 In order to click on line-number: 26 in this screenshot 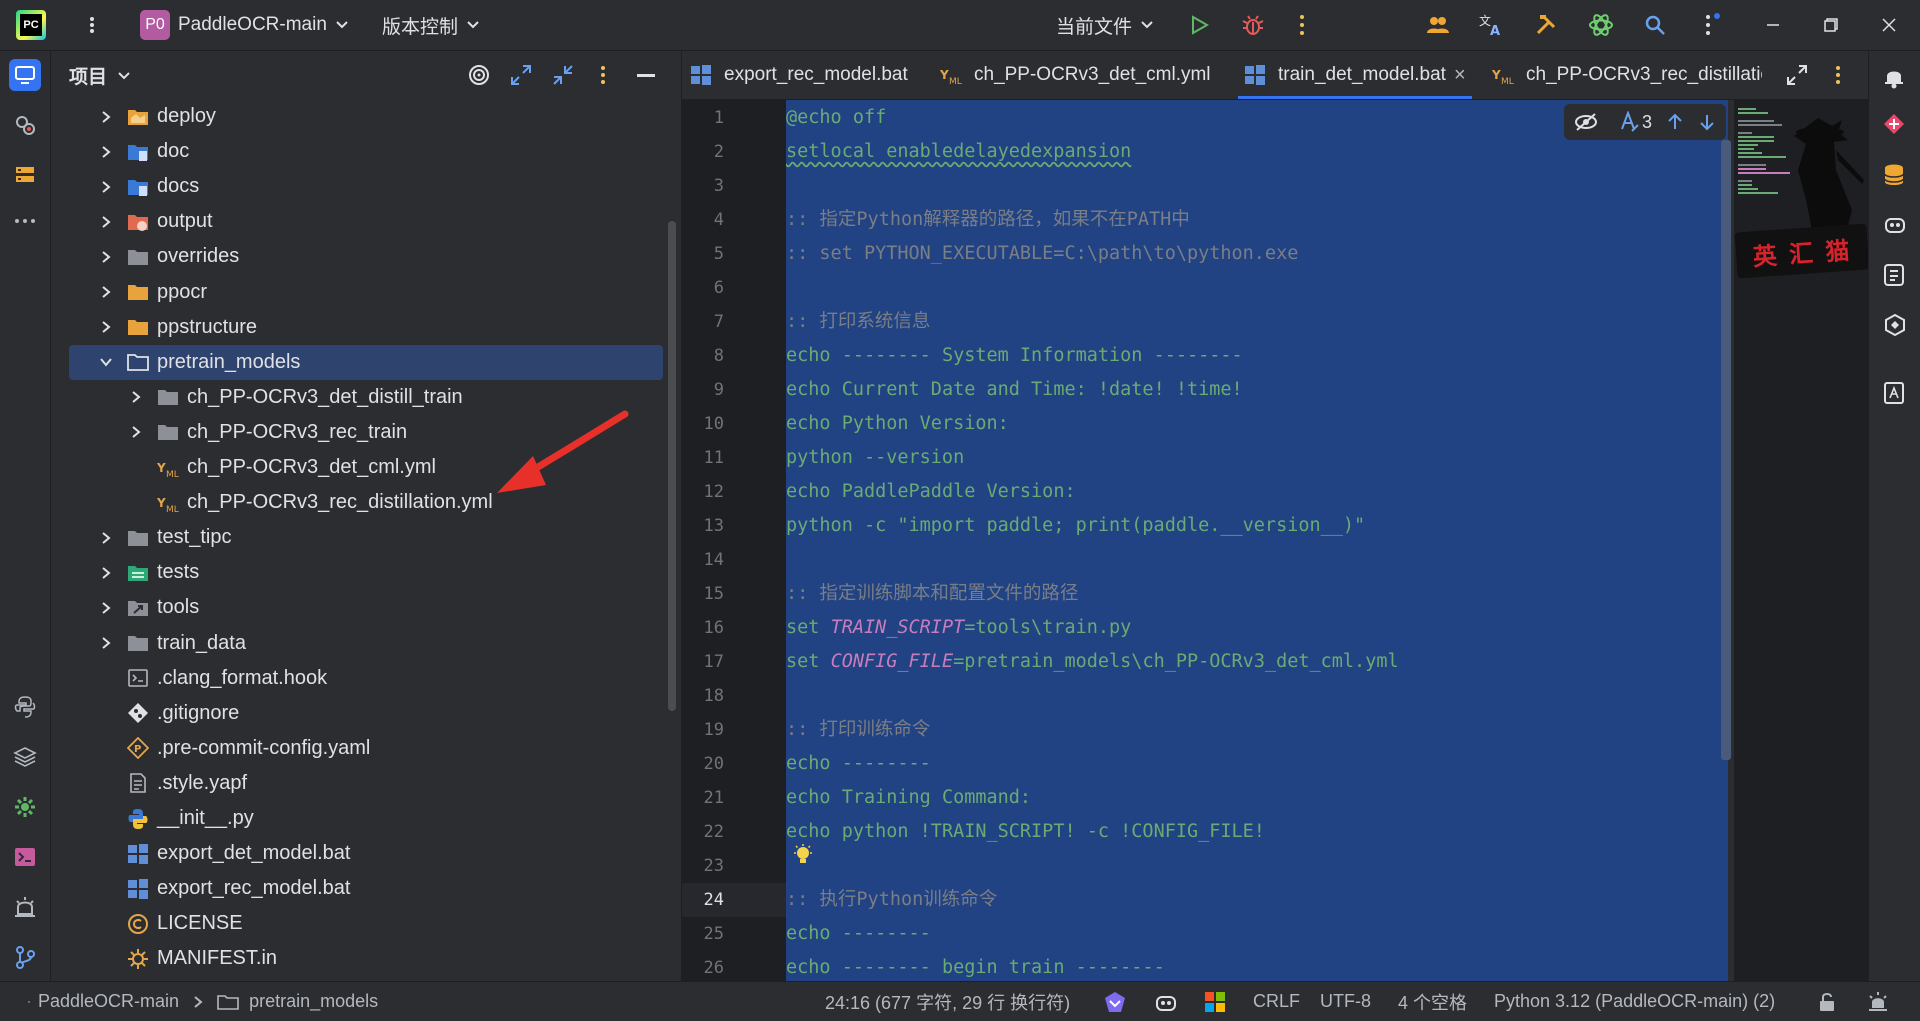, I will do `click(713, 968)`.